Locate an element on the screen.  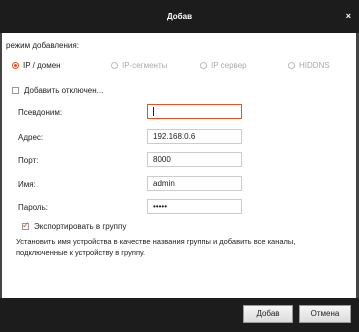
radio-ip-domain-label: IP / домен is located at coordinates (42, 65).